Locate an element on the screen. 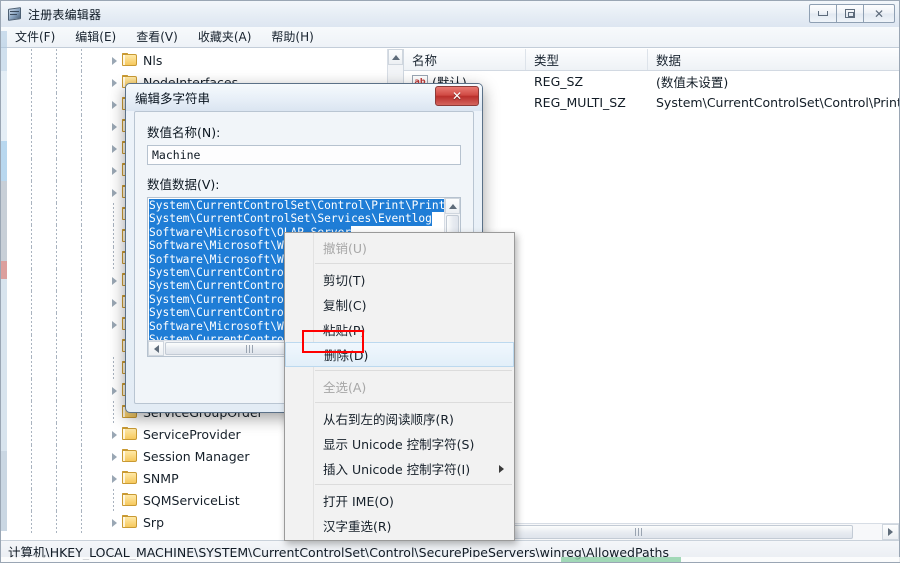  tree-item-label: ServiceProvider is located at coordinates (192, 434).